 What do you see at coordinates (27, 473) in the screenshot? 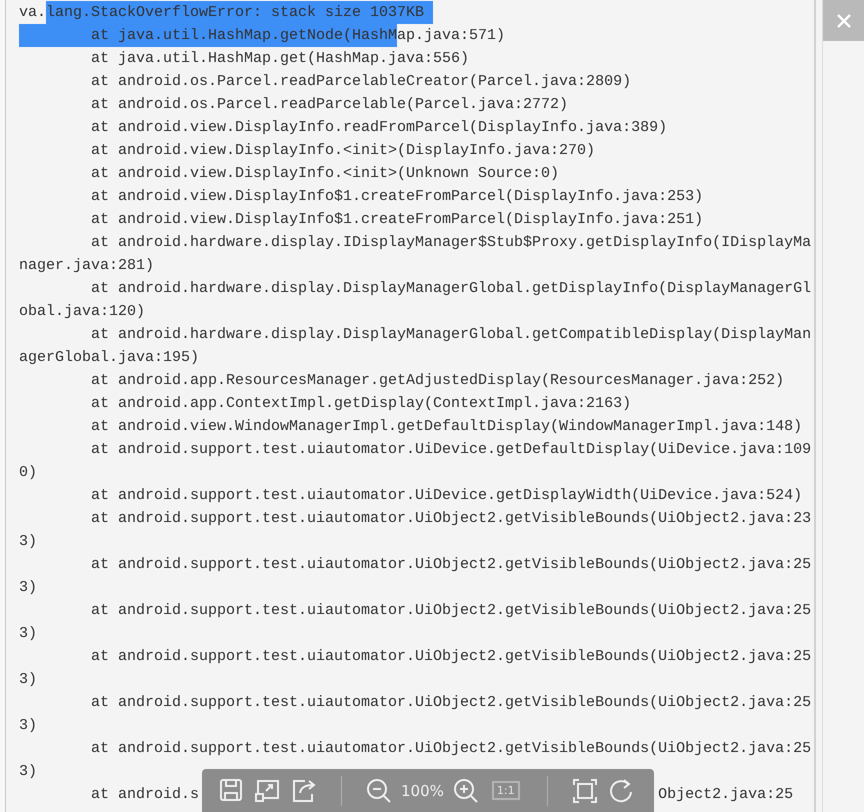
I see `code-text: 0)` at bounding box center [27, 473].